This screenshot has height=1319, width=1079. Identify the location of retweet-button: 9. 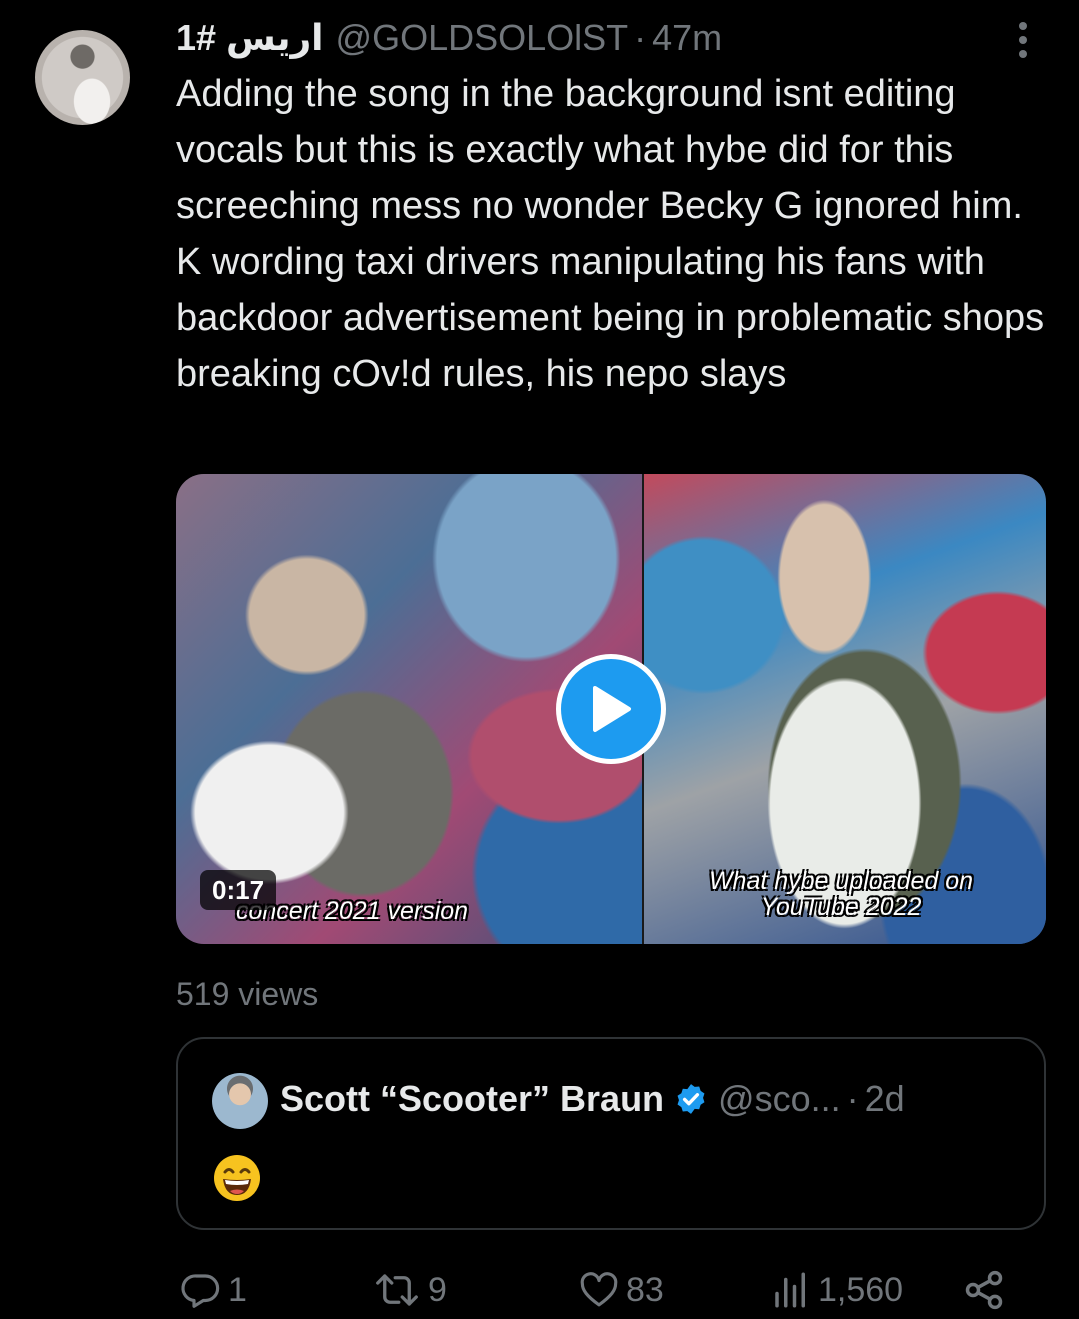
(409, 1290).